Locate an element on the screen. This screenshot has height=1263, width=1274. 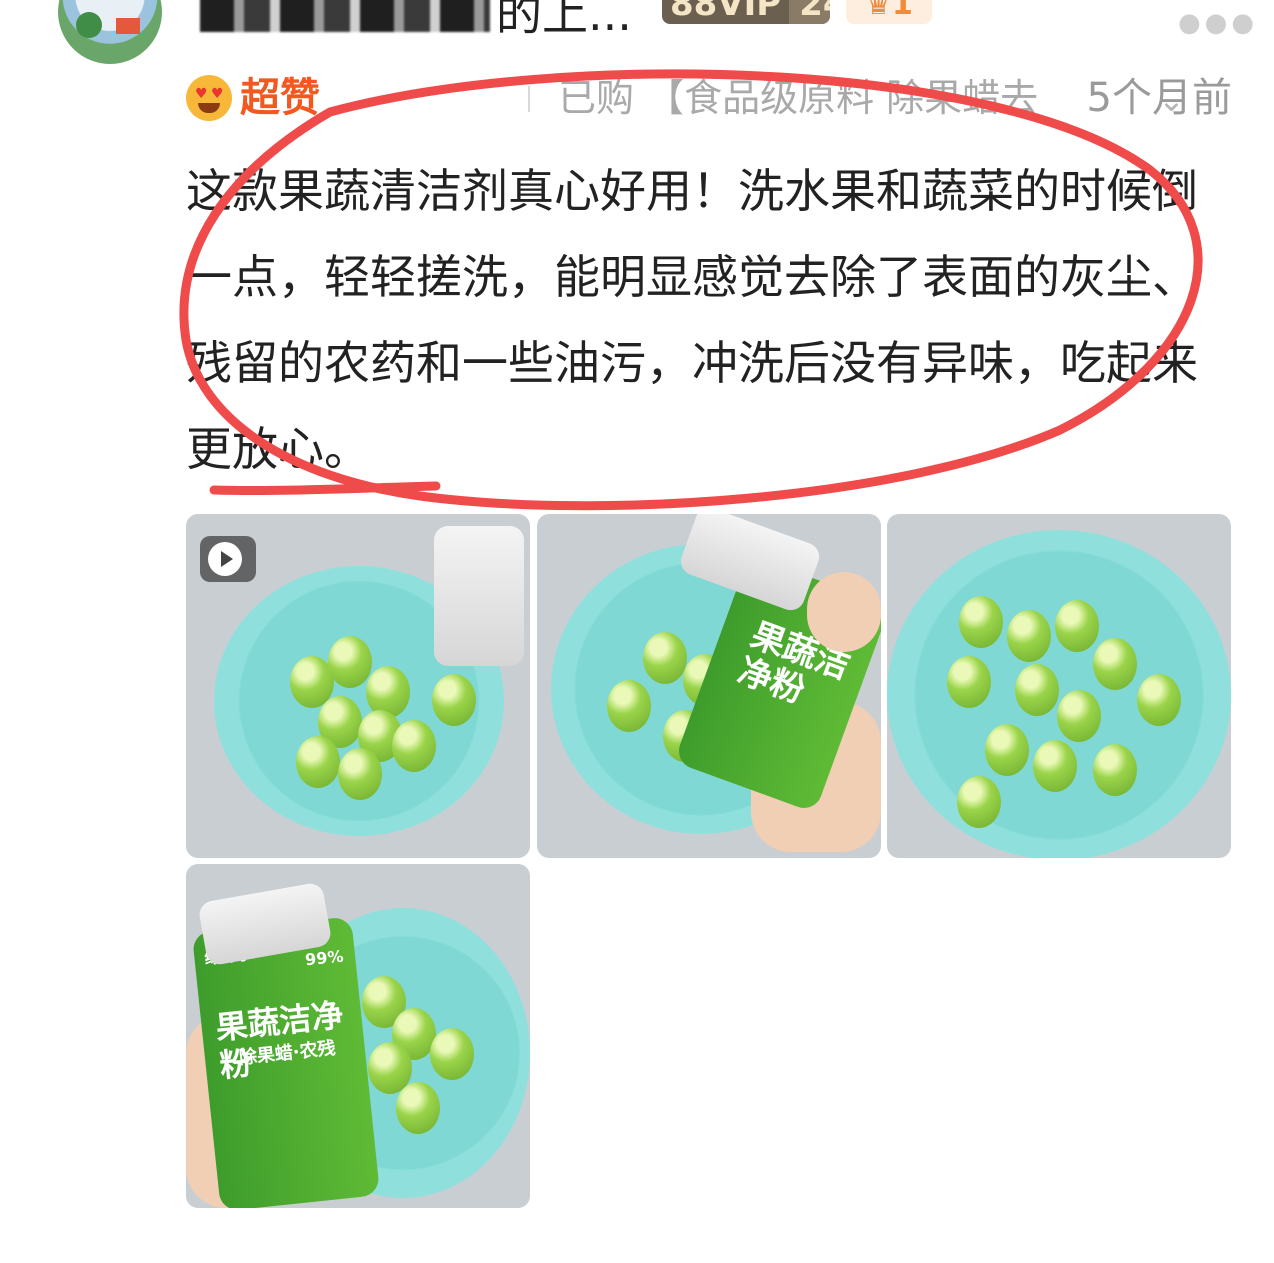
user-avatar is located at coordinates (110, 32).